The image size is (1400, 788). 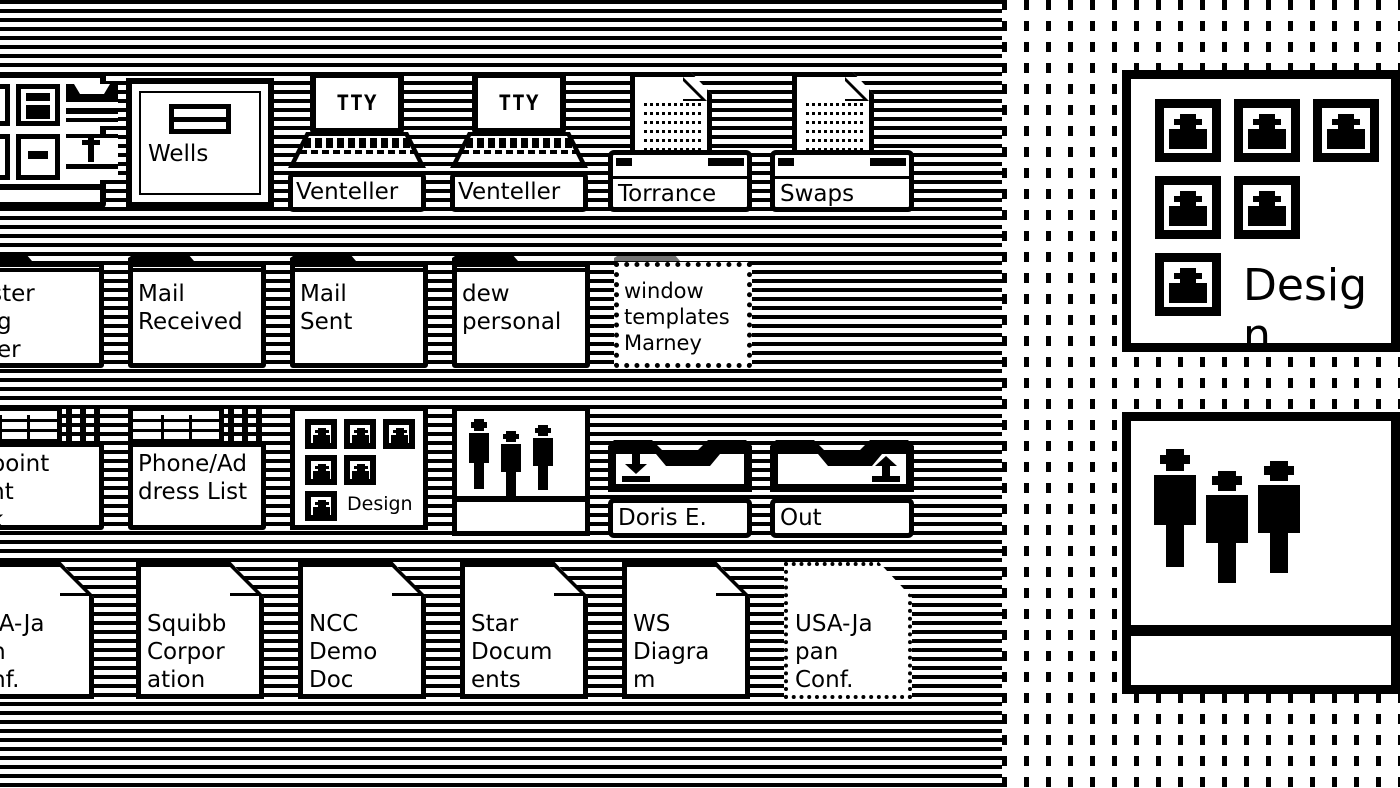 What do you see at coordinates (680, 142) in the screenshot?
I see `icon-torrance-printer: Torrance` at bounding box center [680, 142].